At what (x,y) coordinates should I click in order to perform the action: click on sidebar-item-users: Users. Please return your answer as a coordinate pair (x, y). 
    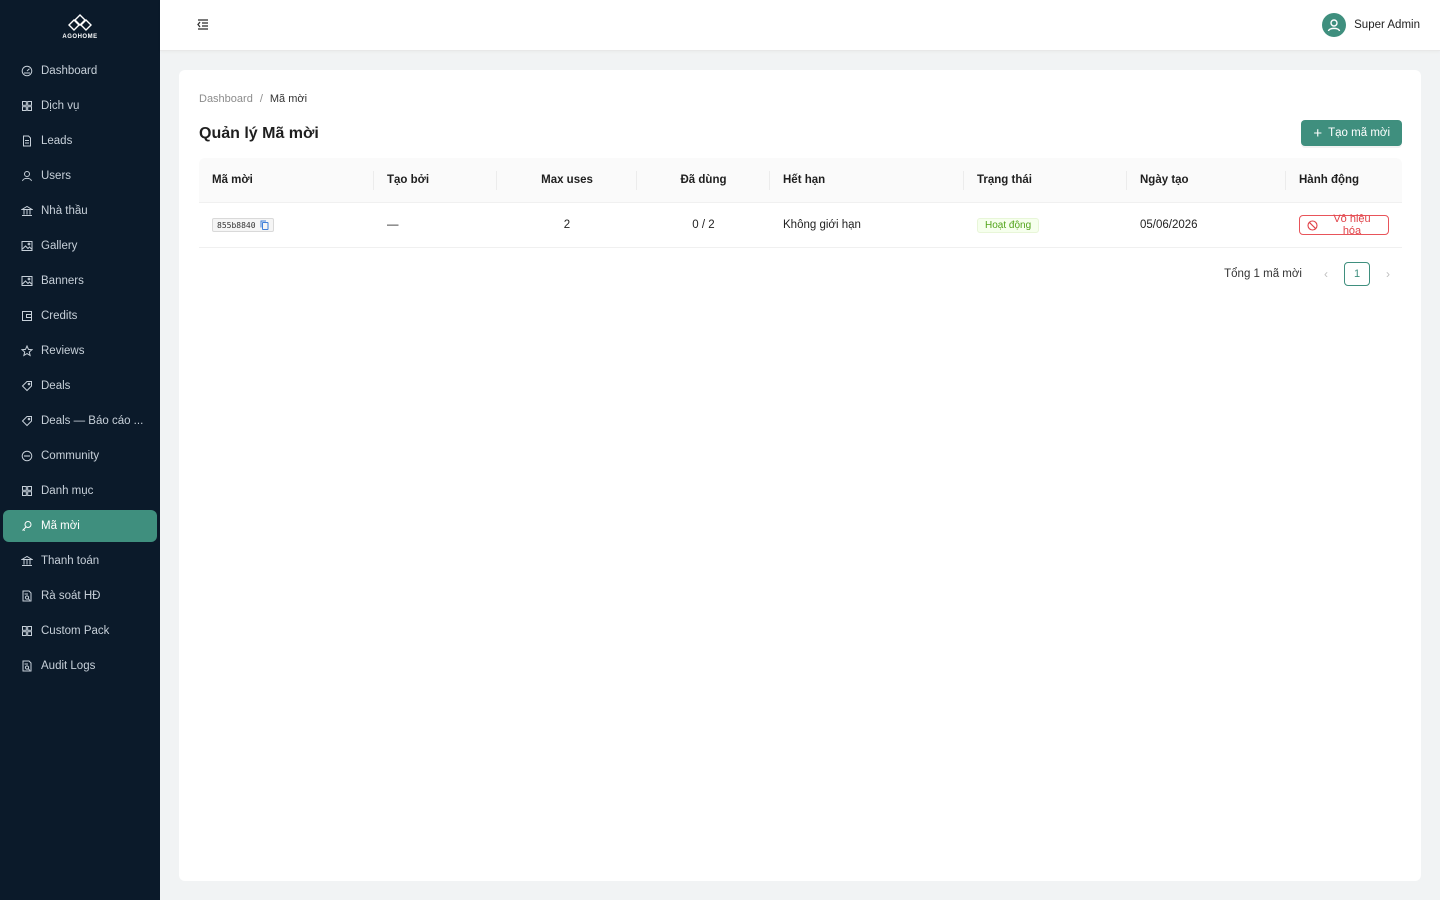
    Looking at the image, I should click on (80, 176).